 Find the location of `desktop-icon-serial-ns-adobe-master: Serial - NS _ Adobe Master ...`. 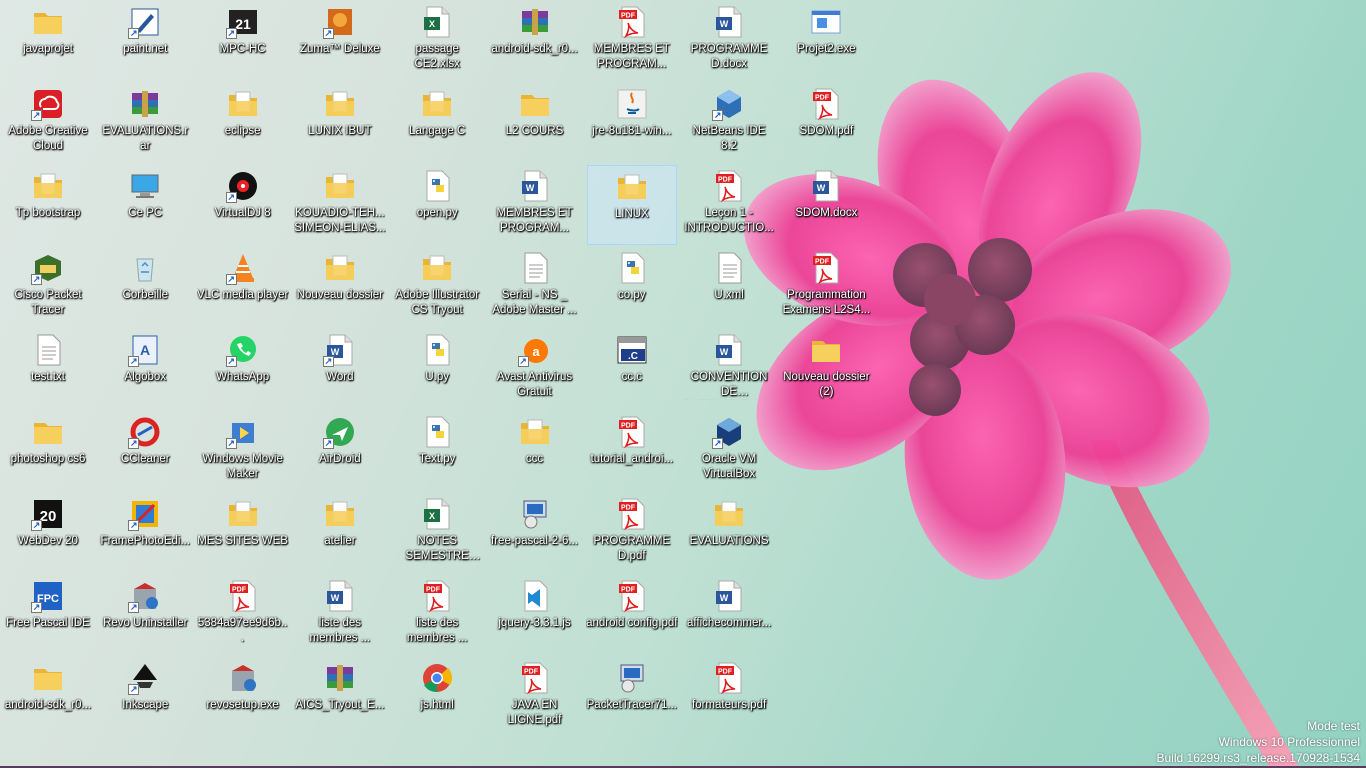

desktop-icon-serial-ns-adobe-master: Serial - NS _ Adobe Master ... is located at coordinates (535, 287).